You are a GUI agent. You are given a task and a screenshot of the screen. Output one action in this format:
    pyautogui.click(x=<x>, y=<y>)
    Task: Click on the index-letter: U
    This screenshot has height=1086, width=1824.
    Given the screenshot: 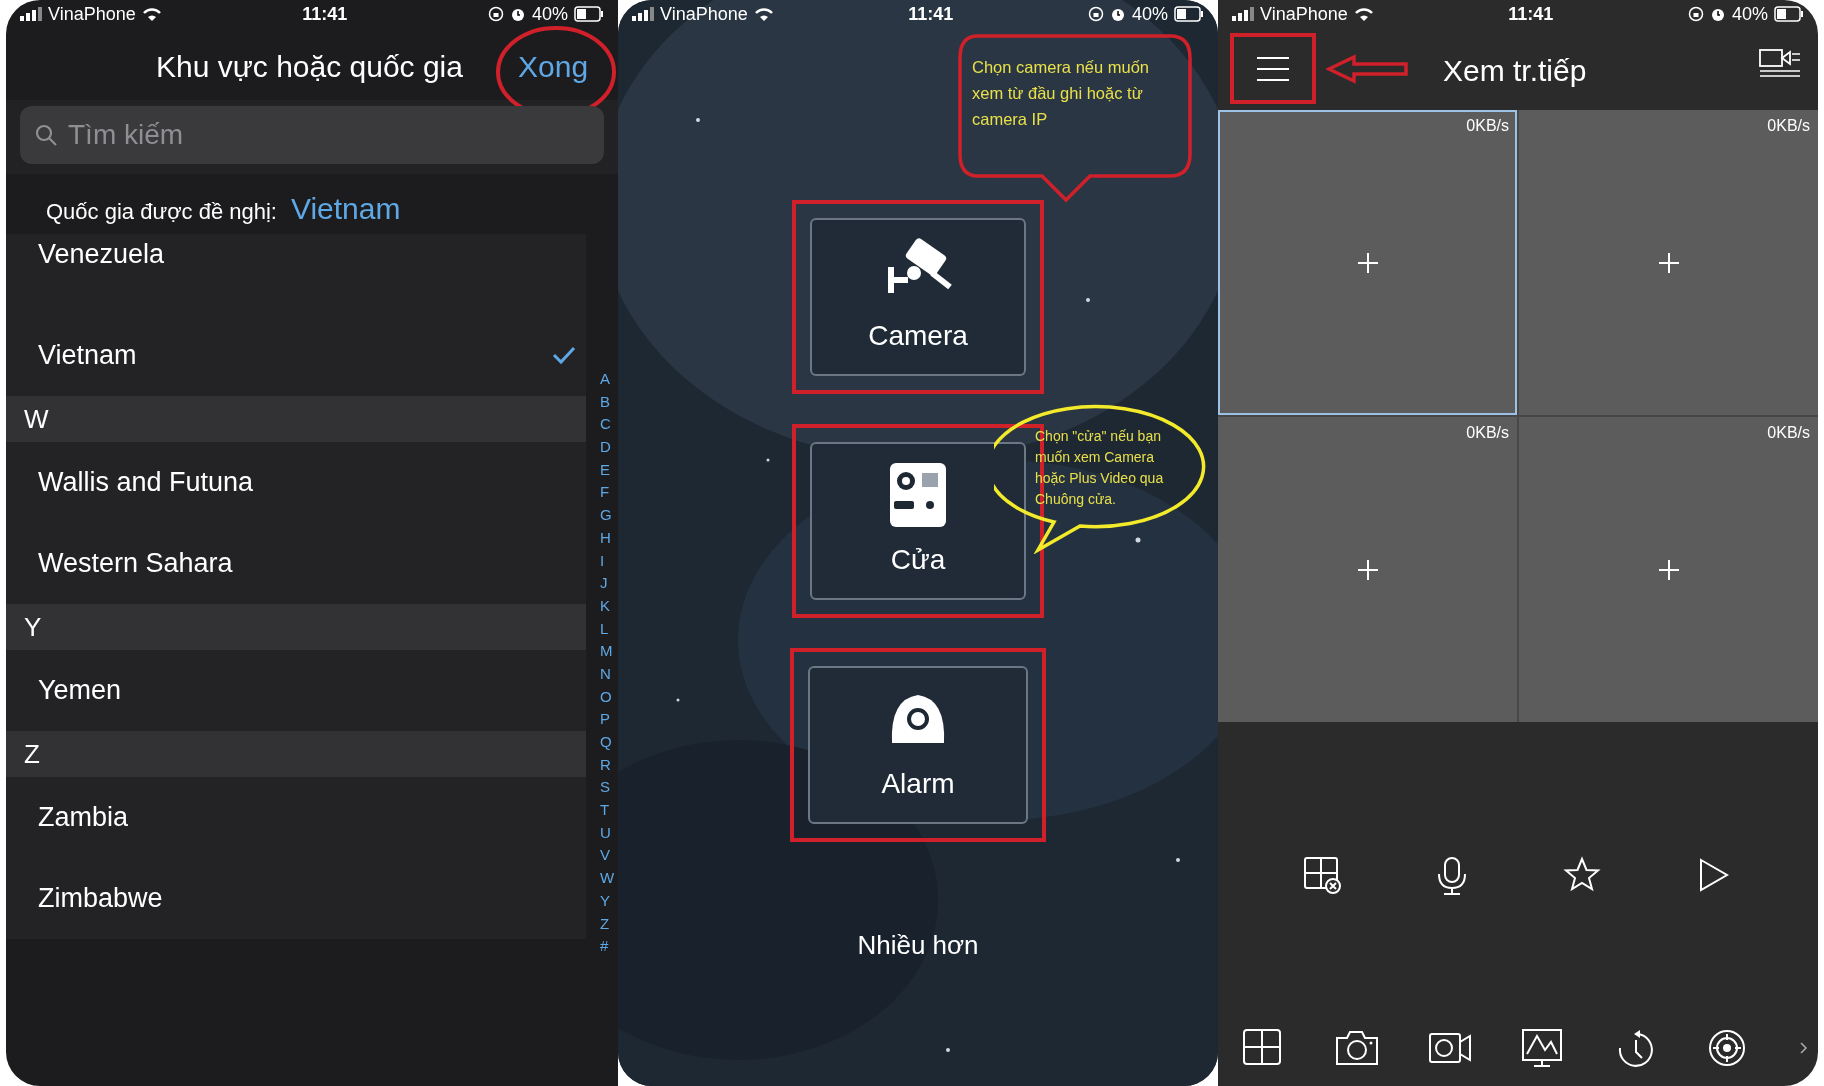 What is the action you would take?
    pyautogui.click(x=607, y=833)
    